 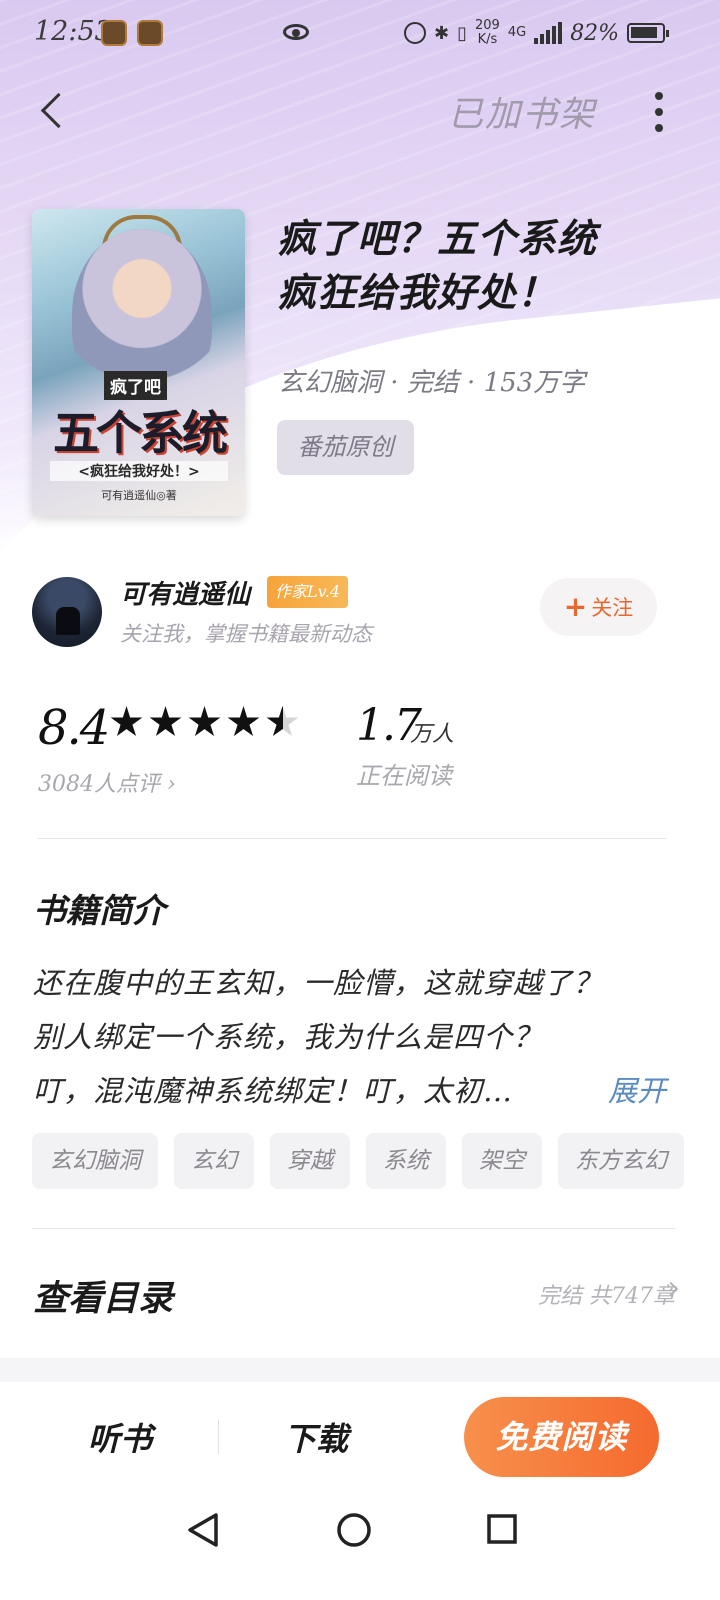 What do you see at coordinates (107, 782) in the screenshot?
I see `review-count-link: 3084人点评 ›` at bounding box center [107, 782].